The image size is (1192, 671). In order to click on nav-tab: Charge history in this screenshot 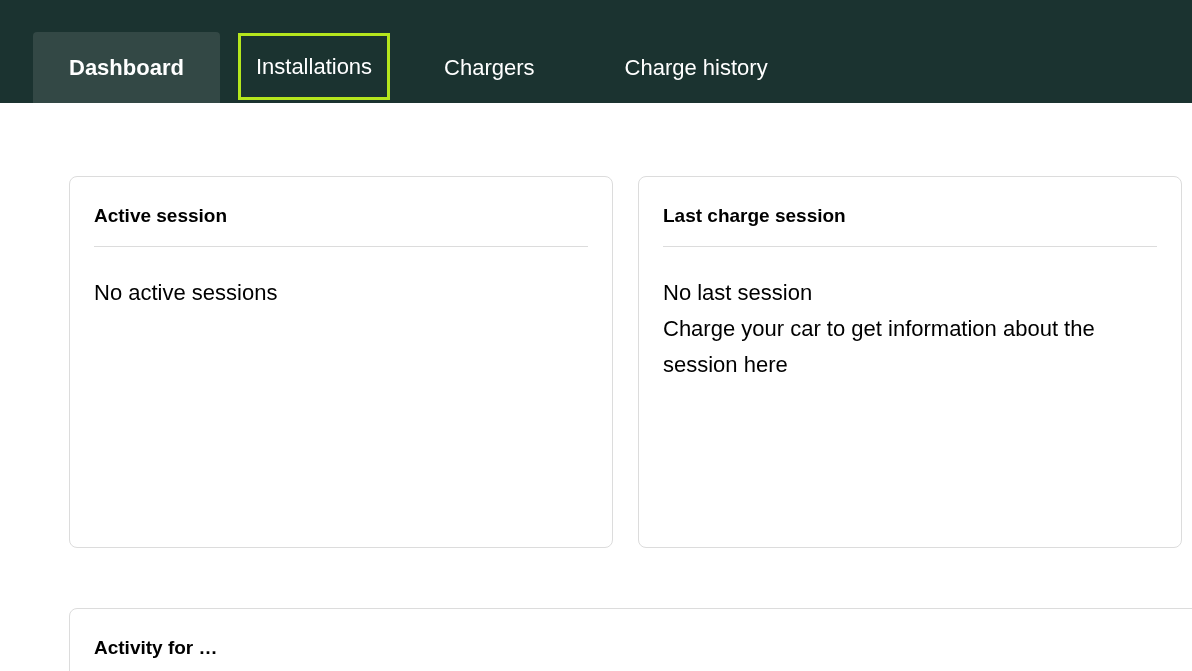, I will do `click(696, 67)`.